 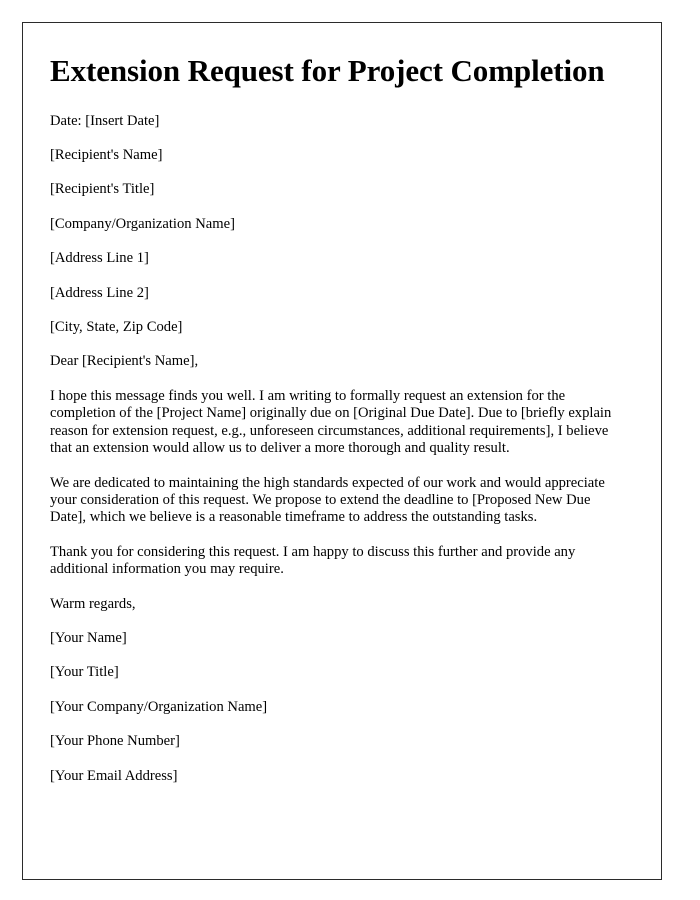 I want to click on signature-your-email: [Your Email Address], so click(x=114, y=775).